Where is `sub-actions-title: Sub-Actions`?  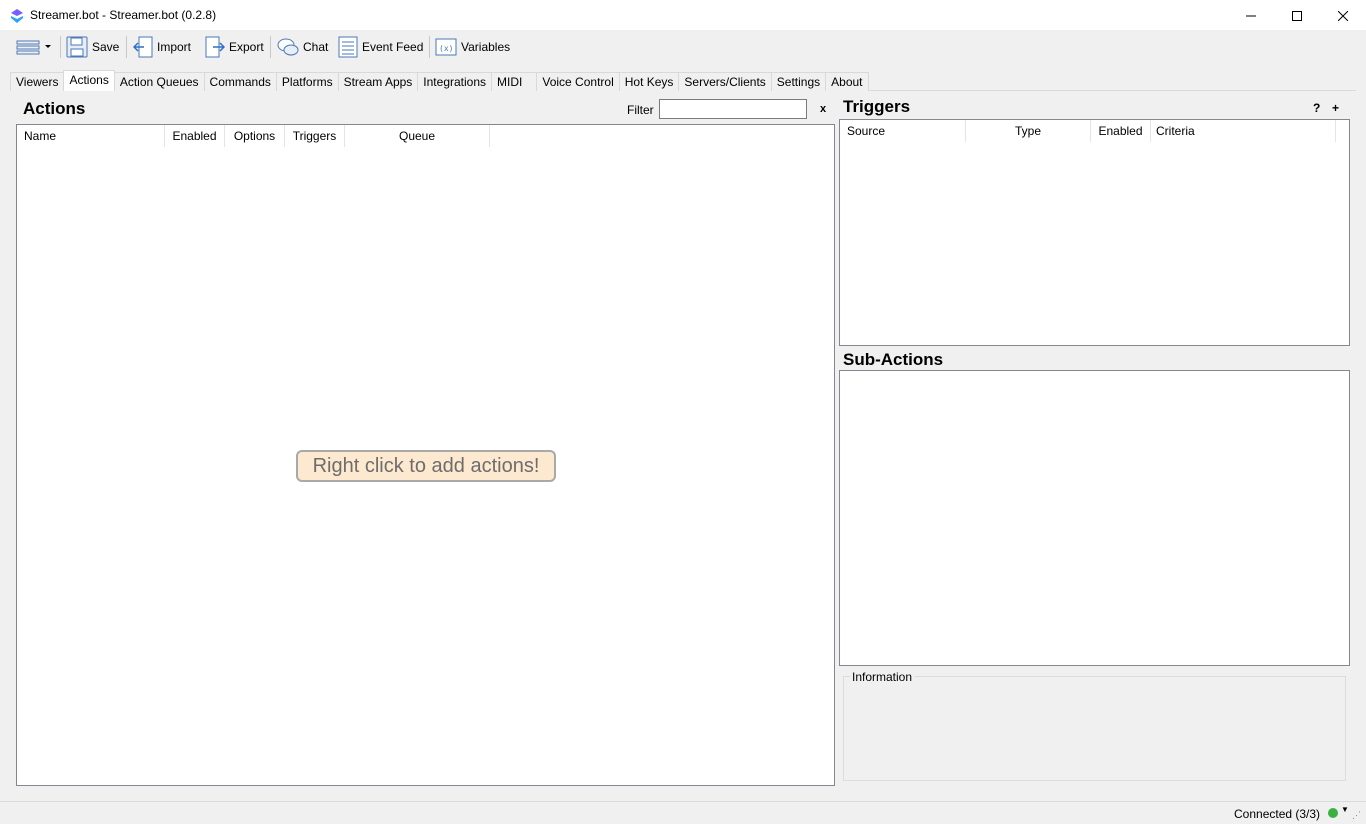 sub-actions-title: Sub-Actions is located at coordinates (893, 359).